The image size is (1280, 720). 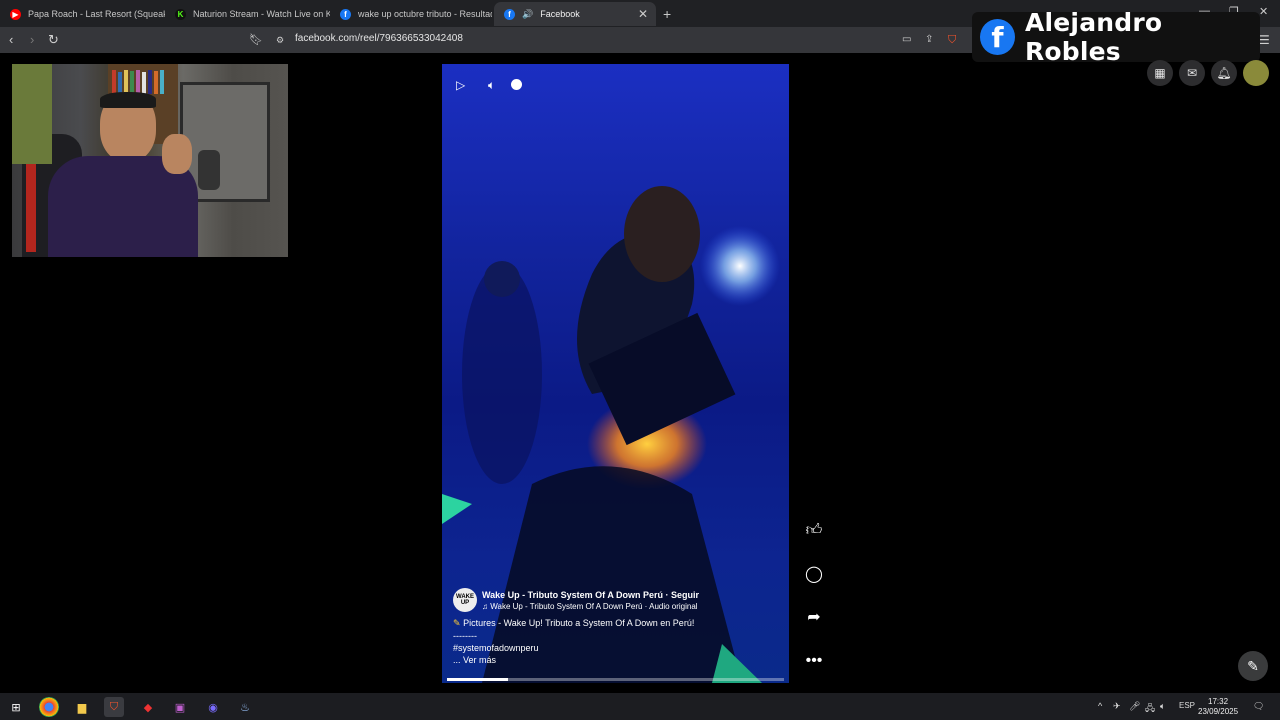 I want to click on app-icon: ▣, so click(x=180, y=707).